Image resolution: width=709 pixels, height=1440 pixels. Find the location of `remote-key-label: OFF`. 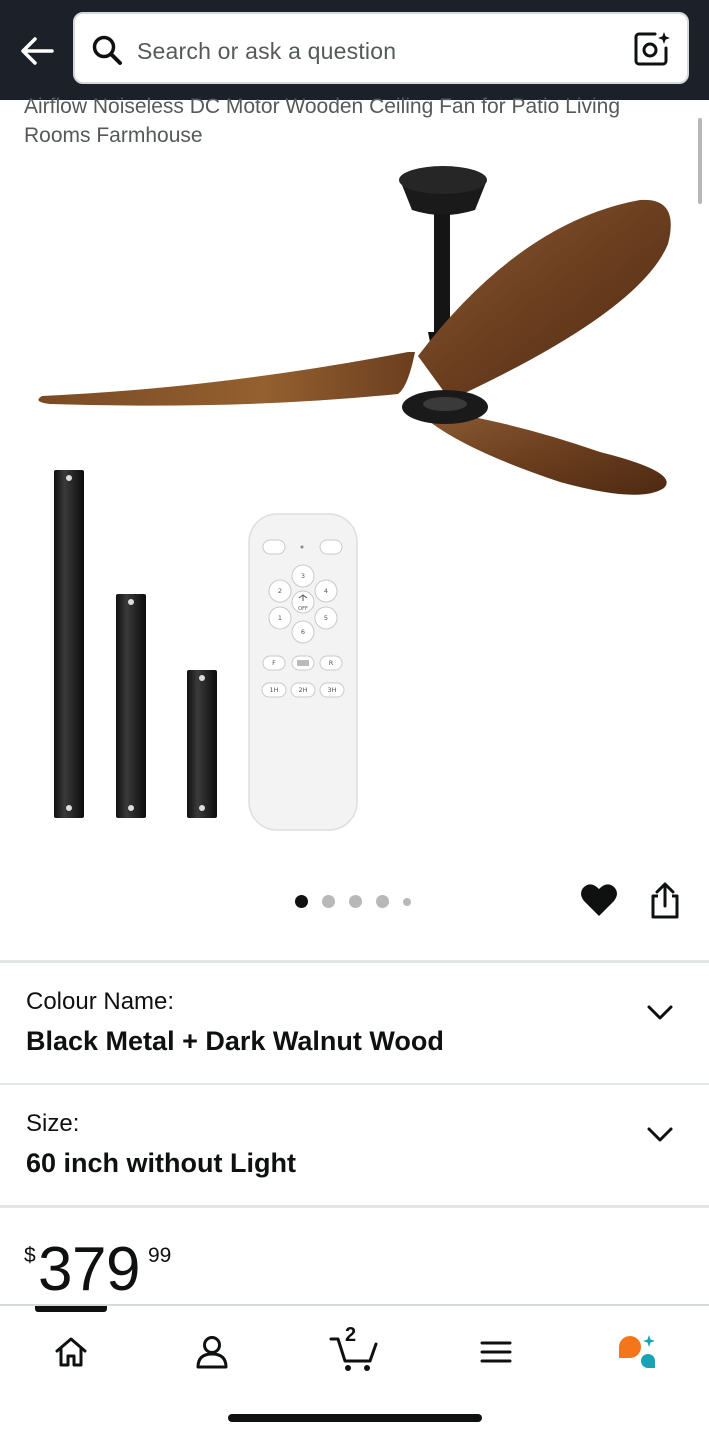

remote-key-label: OFF is located at coordinates (303, 609).